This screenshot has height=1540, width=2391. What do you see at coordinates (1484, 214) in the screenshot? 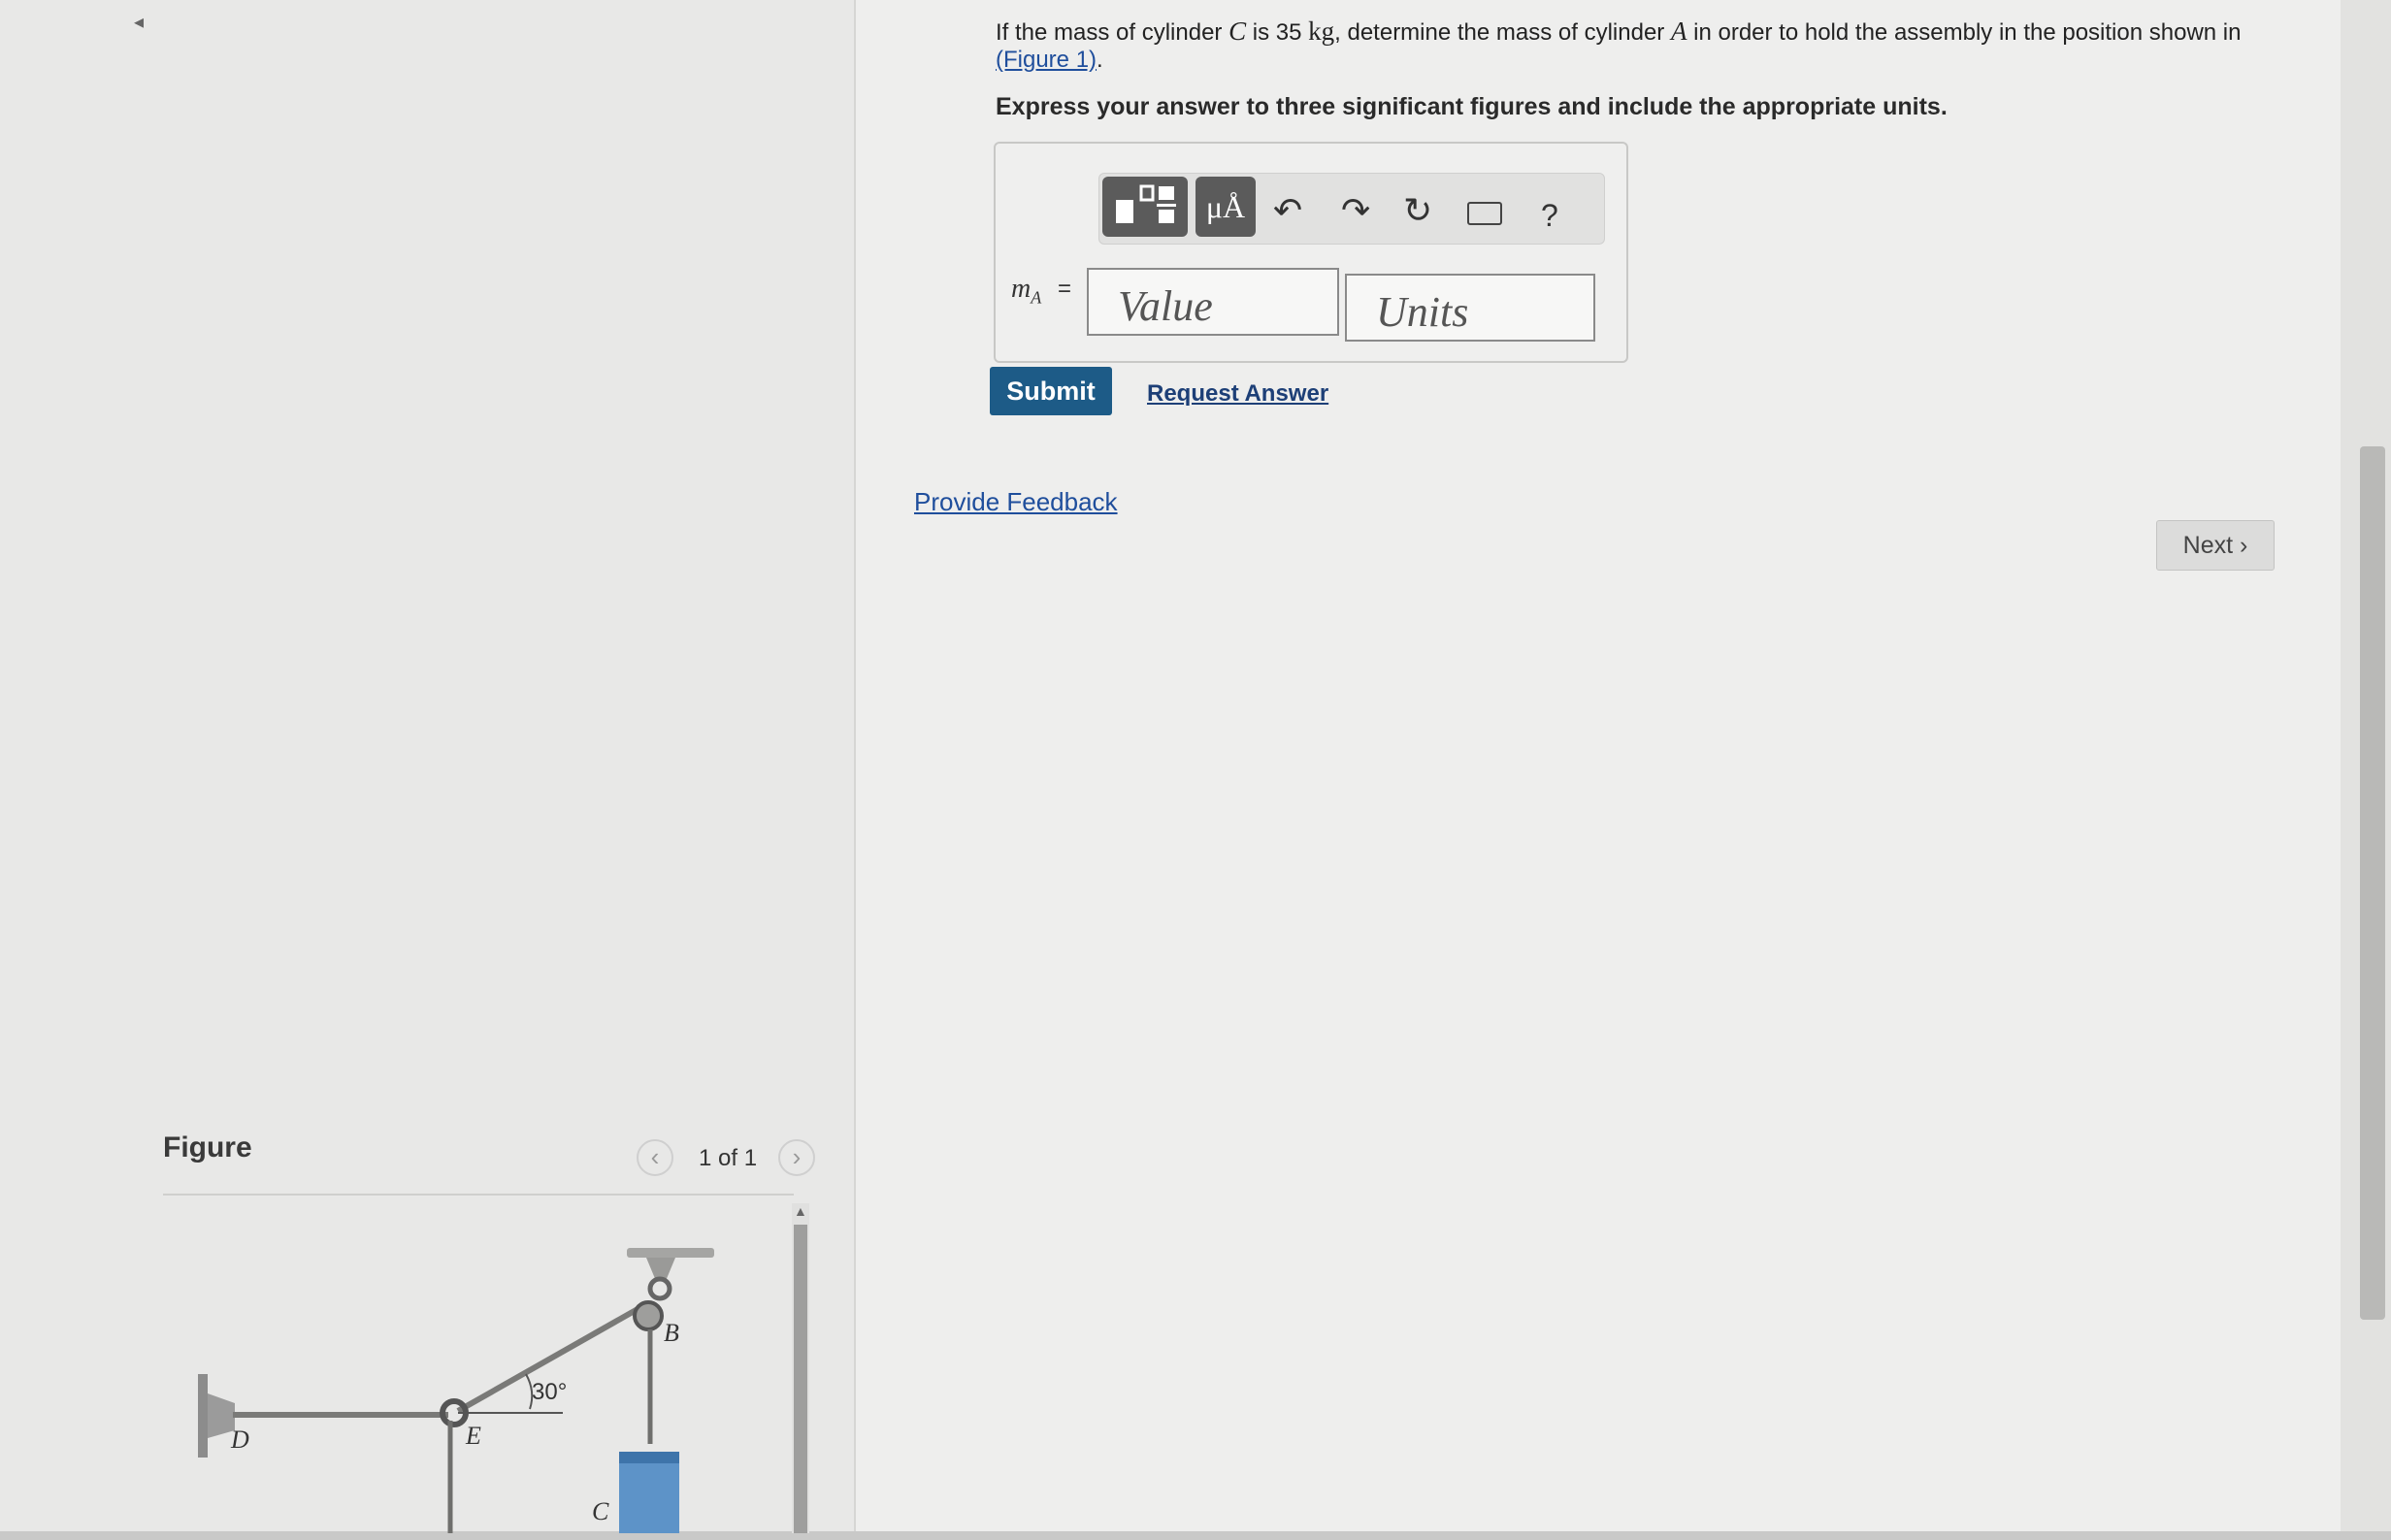
I see `keyboard-icon` at bounding box center [1484, 214].